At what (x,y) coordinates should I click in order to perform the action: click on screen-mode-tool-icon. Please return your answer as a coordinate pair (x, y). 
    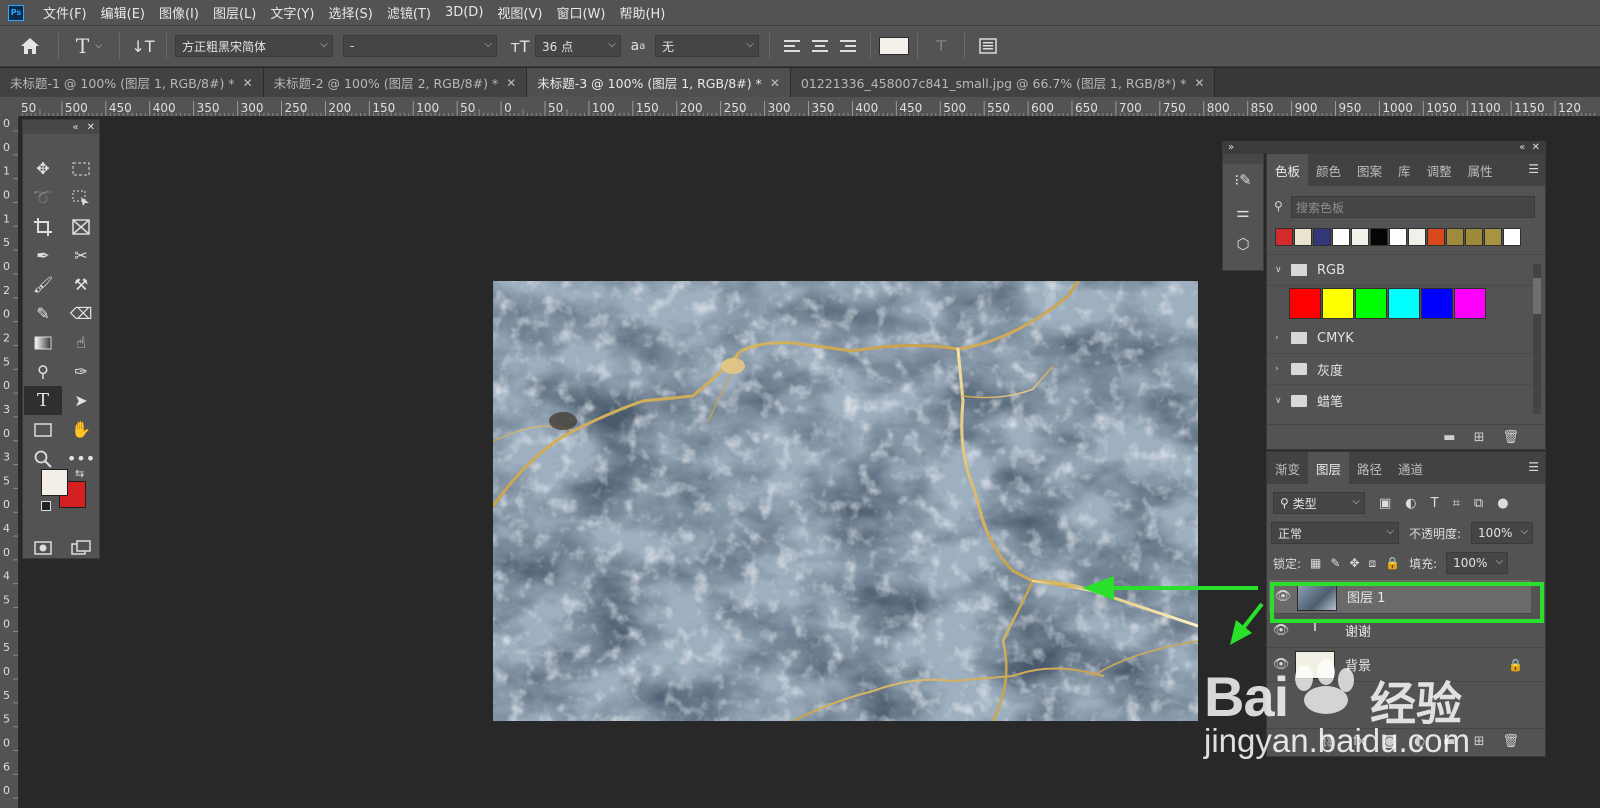
    Looking at the image, I should click on (81, 547).